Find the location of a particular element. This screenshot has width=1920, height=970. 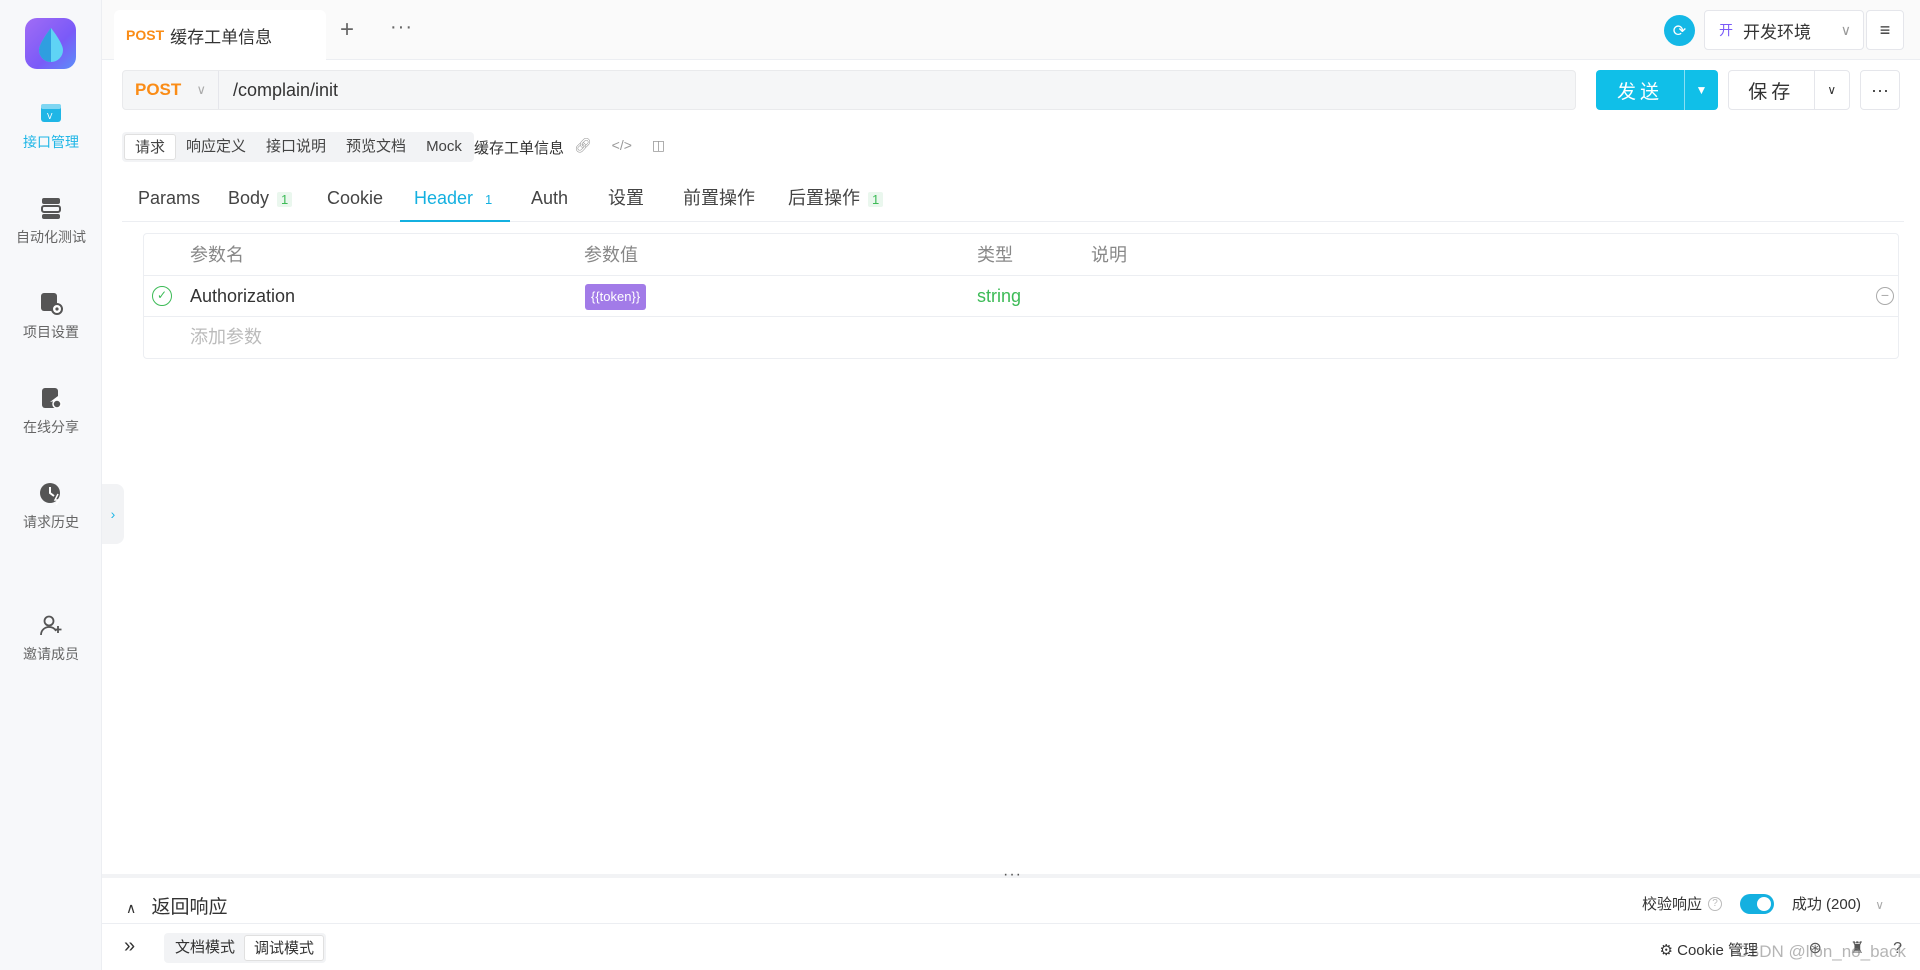

project-settings-icon is located at coordinates (52, 304).